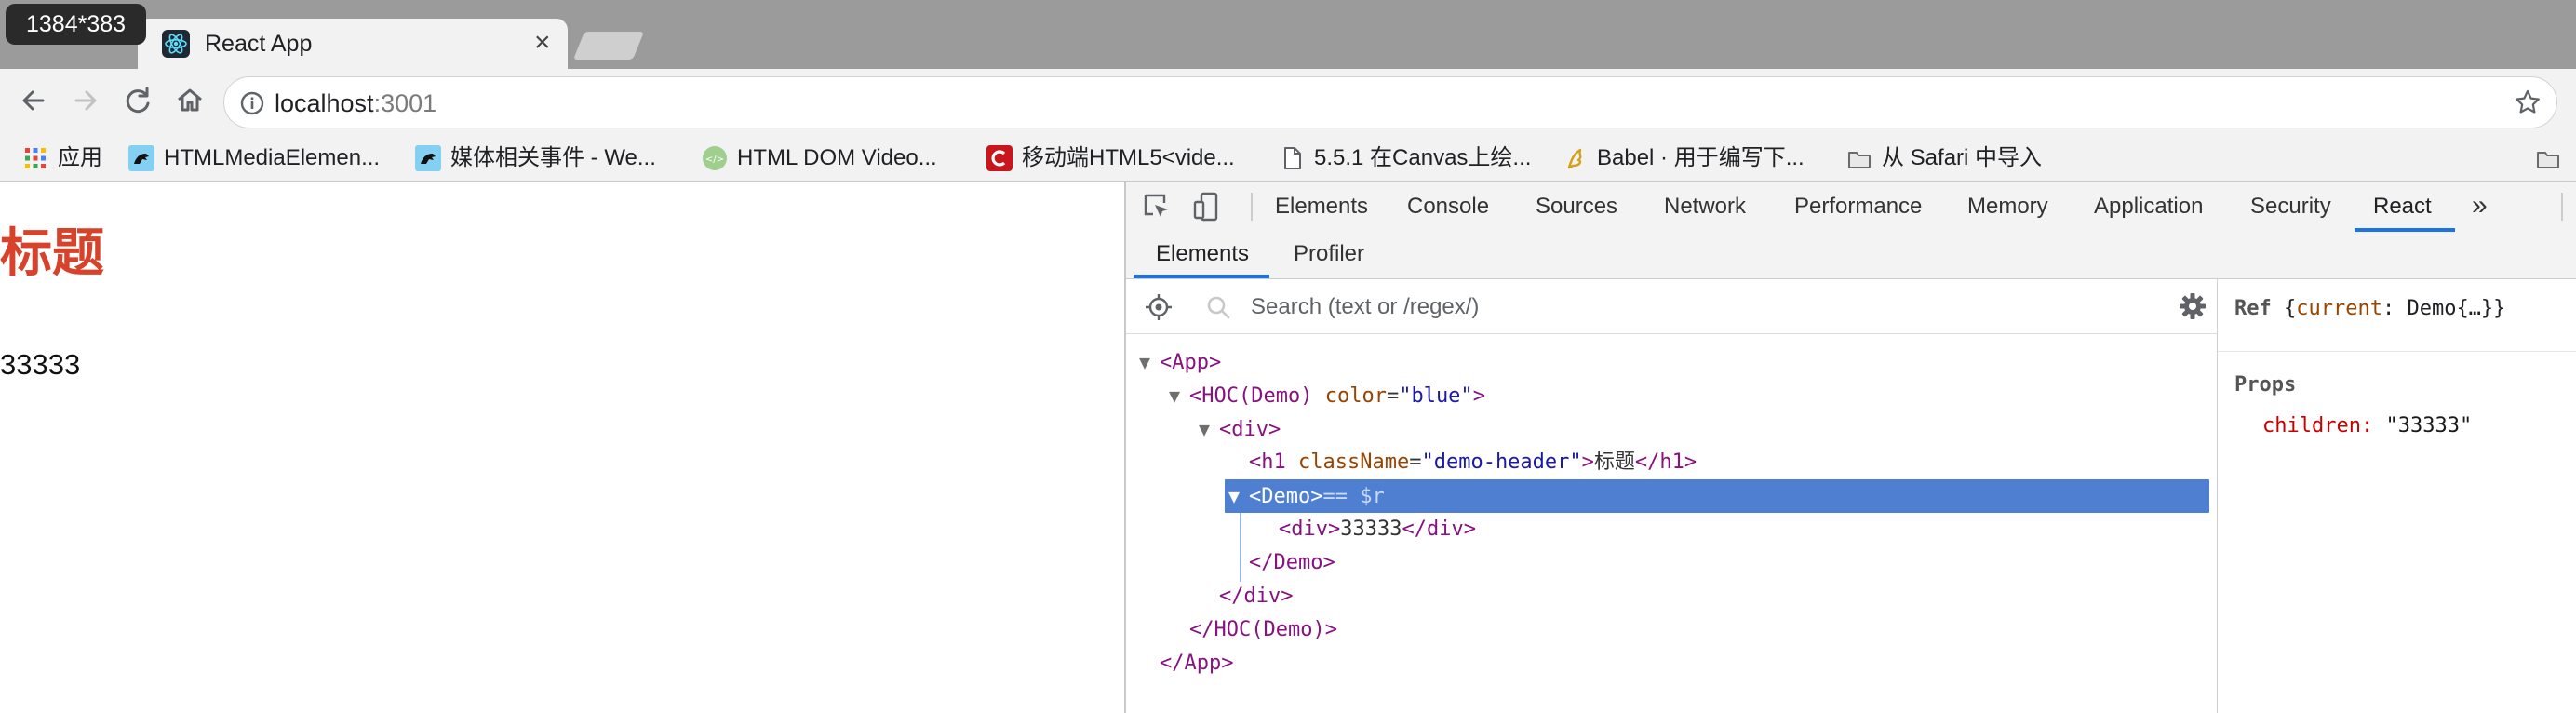 This screenshot has height=713, width=2576. I want to click on tab-title: React App, so click(259, 44).